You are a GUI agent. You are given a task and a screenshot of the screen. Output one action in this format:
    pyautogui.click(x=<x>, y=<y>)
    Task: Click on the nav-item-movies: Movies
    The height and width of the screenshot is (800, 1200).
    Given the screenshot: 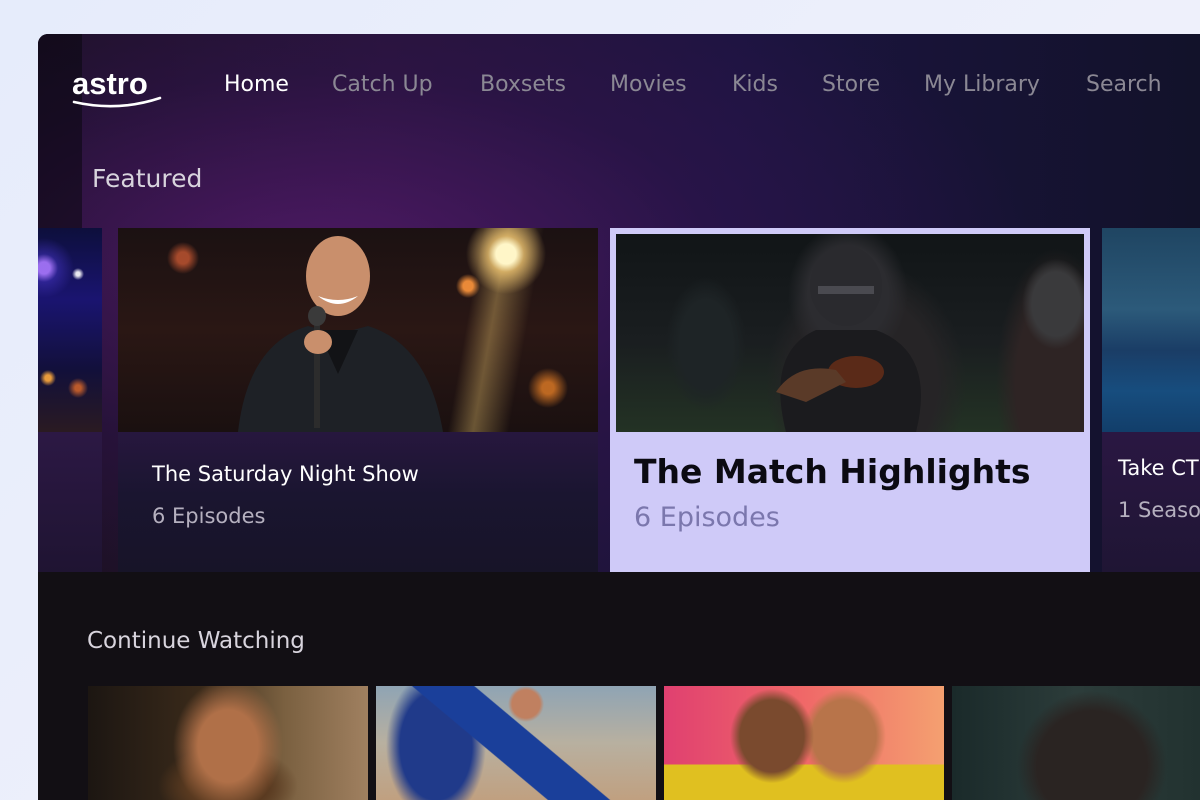 What is the action you would take?
    pyautogui.click(x=648, y=84)
    